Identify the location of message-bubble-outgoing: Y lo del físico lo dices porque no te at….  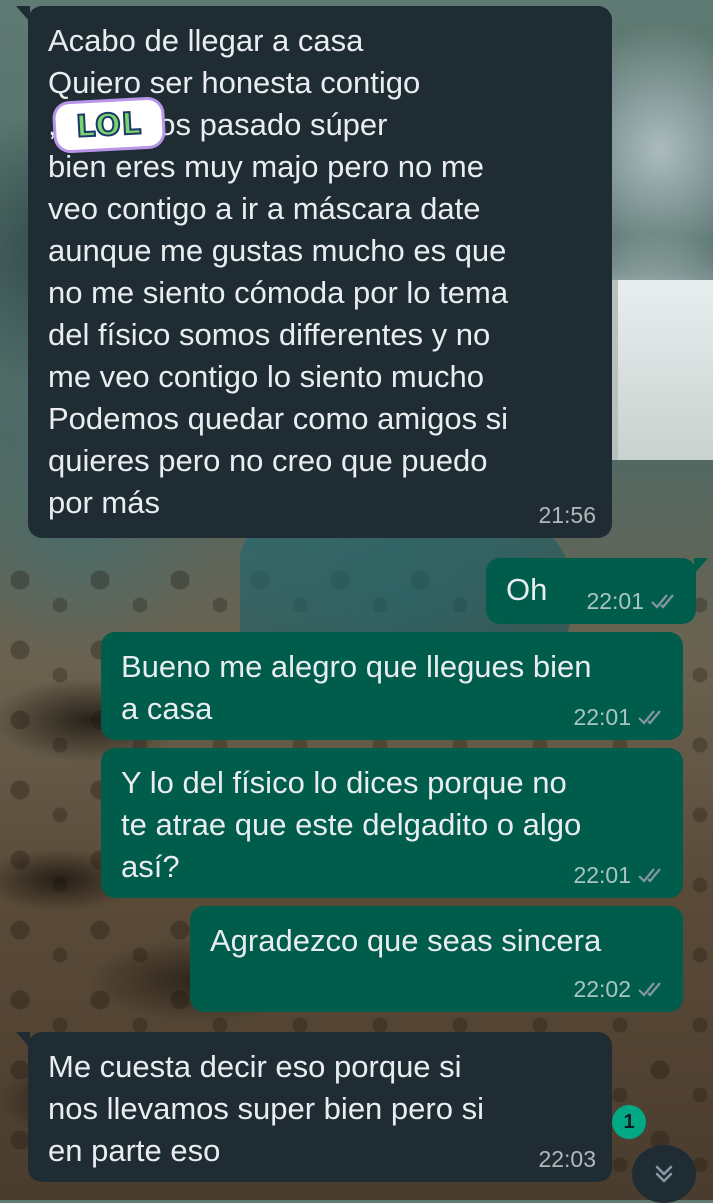
(392, 823).